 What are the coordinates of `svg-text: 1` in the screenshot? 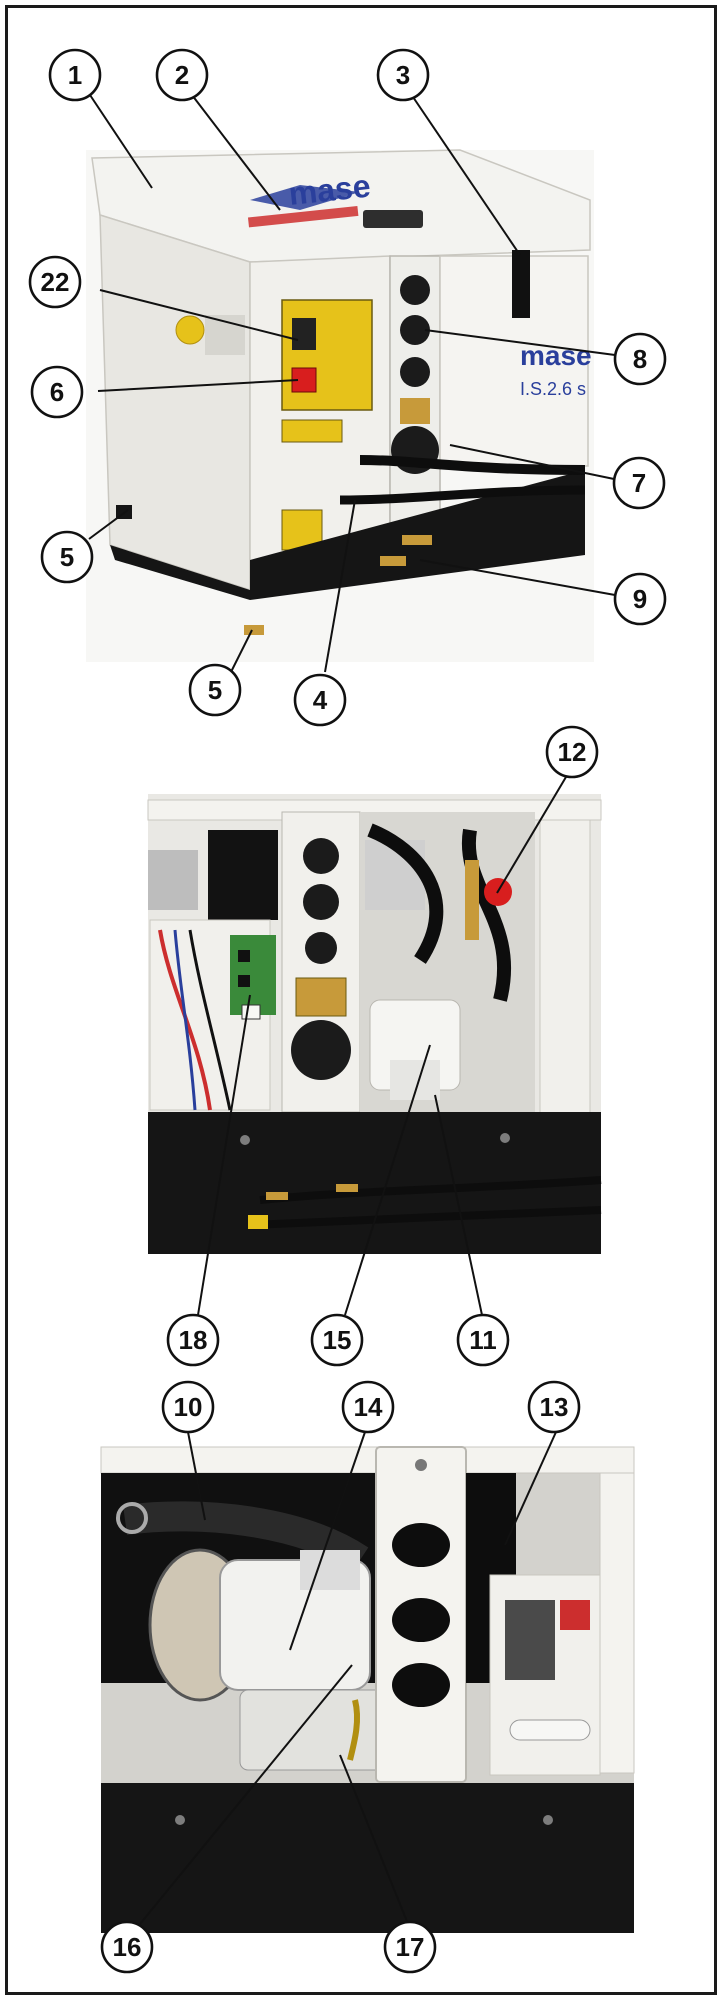 It's located at (75, 75).